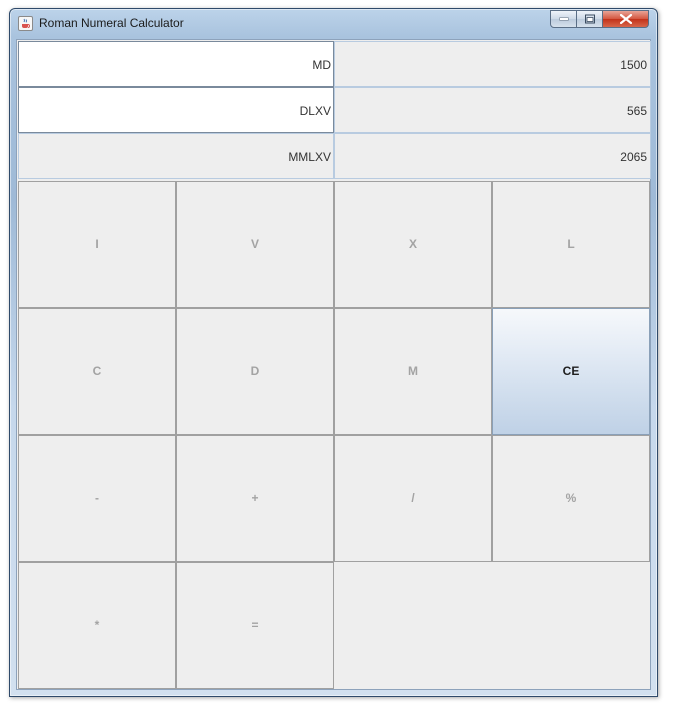  I want to click on minimize-icon, so click(563, 19).